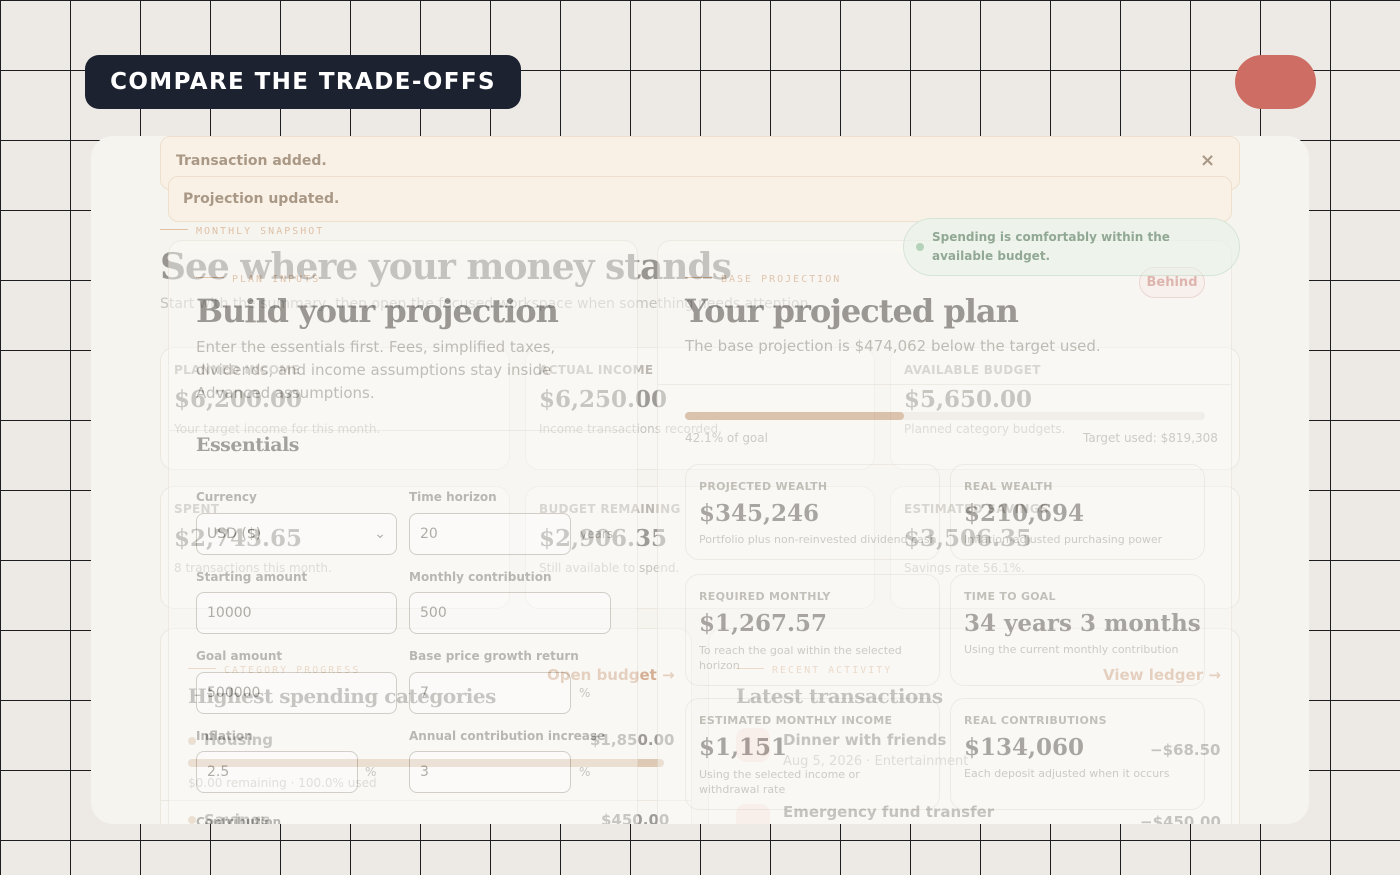  What do you see at coordinates (251, 161) in the screenshot?
I see `toast-transaction-text: Transaction added.` at bounding box center [251, 161].